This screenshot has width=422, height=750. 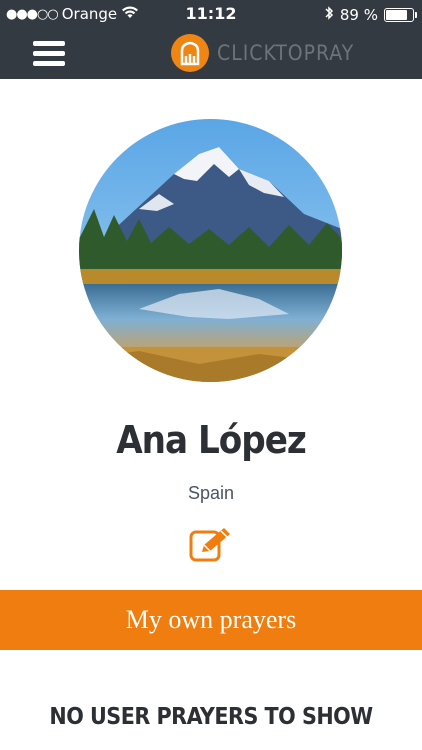 What do you see at coordinates (190, 53) in the screenshot?
I see `clicktopray-logo-icon` at bounding box center [190, 53].